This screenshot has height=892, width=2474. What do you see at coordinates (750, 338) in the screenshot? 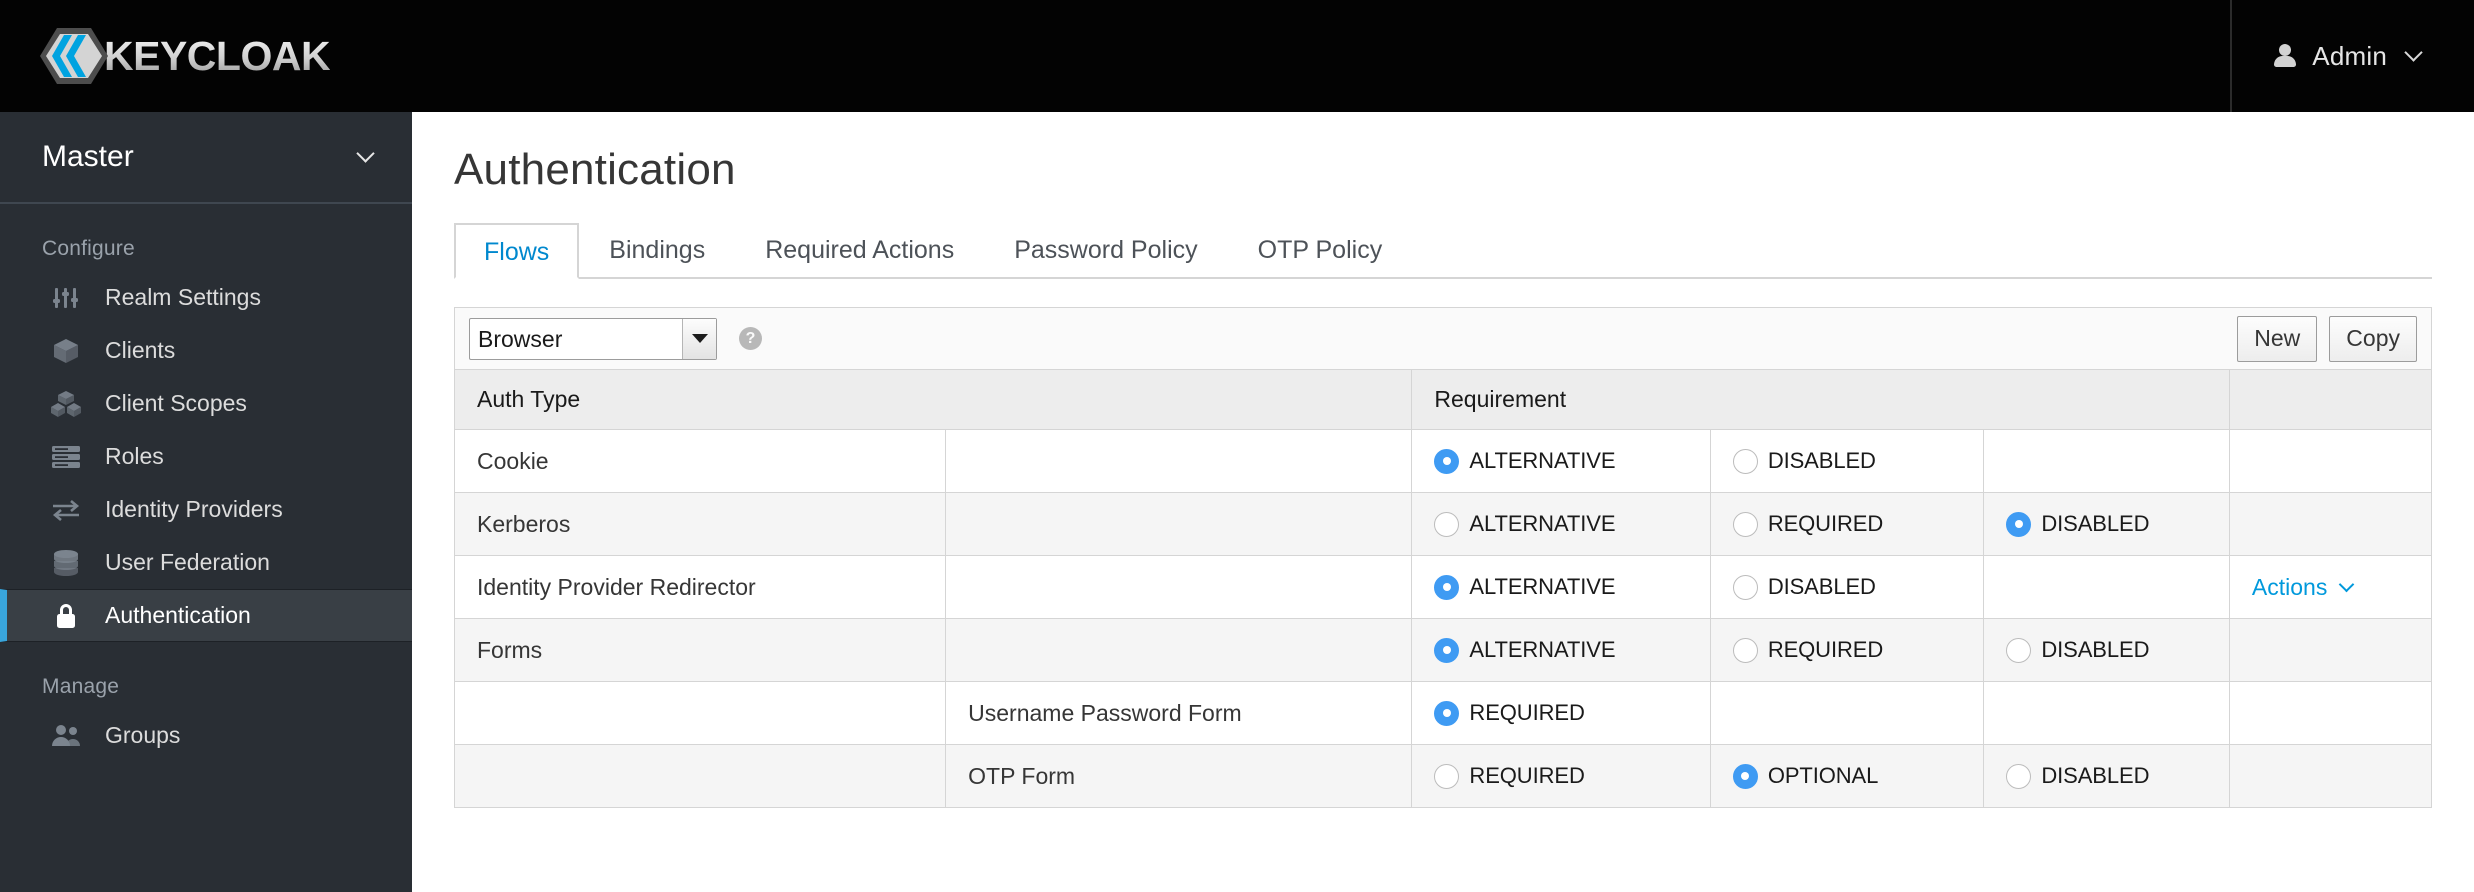
I see `question-circle-icon: ?` at bounding box center [750, 338].